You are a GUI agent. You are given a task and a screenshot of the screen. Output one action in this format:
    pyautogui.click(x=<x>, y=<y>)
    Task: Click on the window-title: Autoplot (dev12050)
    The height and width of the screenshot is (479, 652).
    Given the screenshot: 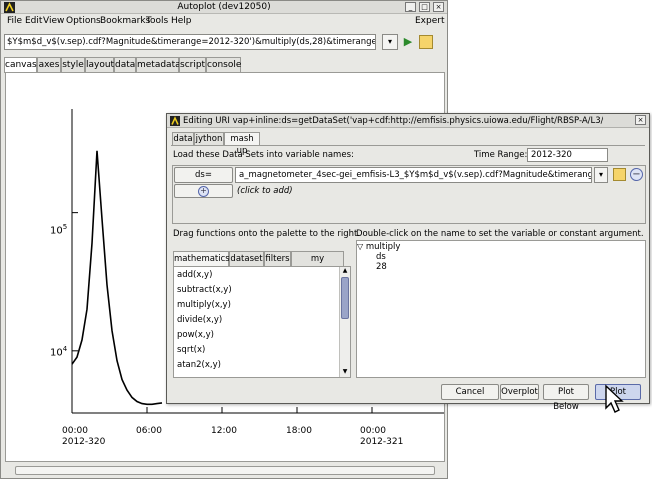 What is the action you would take?
    pyautogui.click(x=224, y=7)
    